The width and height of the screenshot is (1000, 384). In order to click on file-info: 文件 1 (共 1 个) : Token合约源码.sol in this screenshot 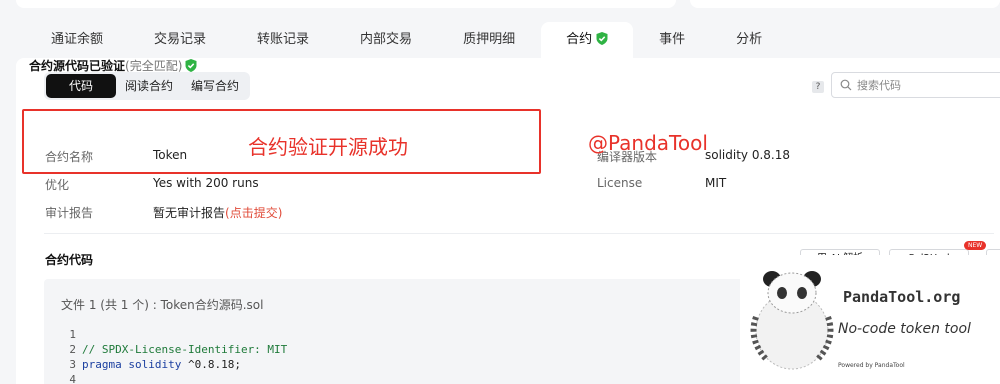, I will do `click(162, 305)`.